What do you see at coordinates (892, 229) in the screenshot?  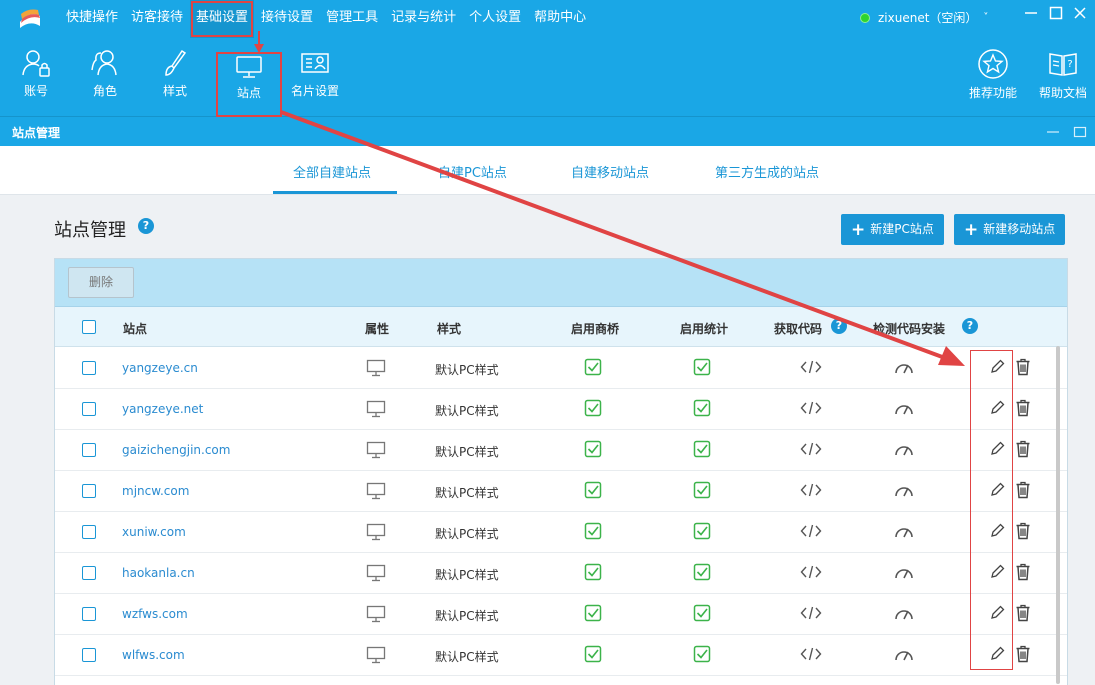 I see `new-pc-site-button: + 新建PC站点` at bounding box center [892, 229].